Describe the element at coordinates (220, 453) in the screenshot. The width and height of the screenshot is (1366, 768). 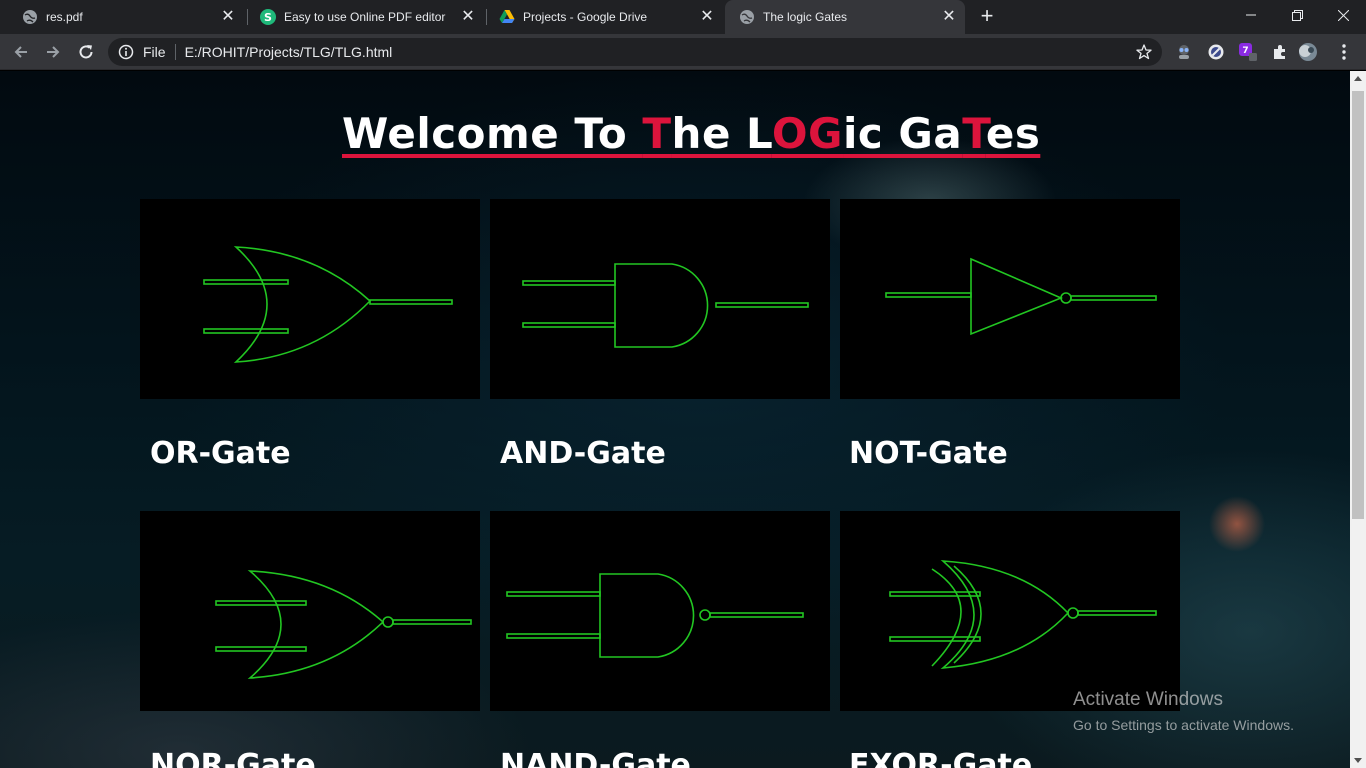
I see `or-gate-label: OR-Gate` at that location.